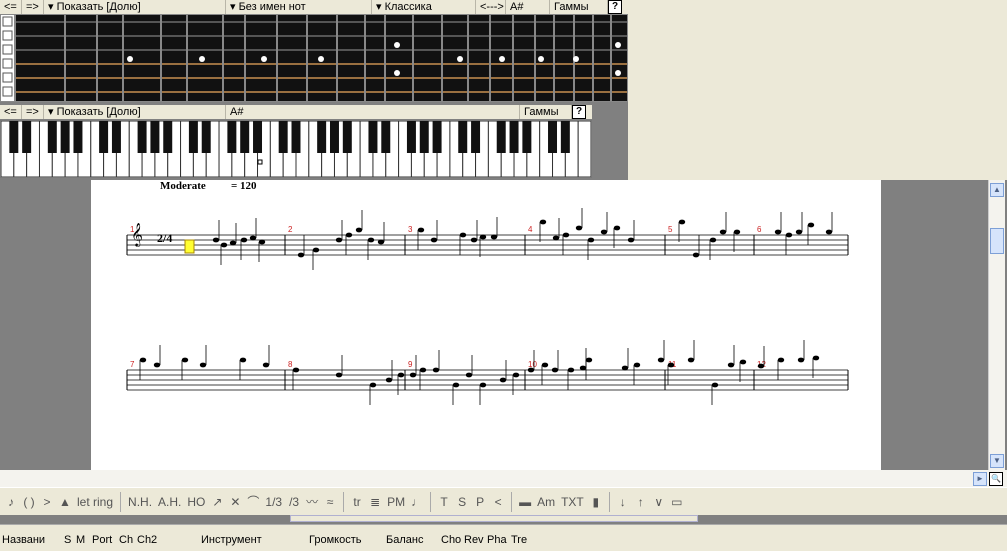 This screenshot has height=551, width=1007. I want to click on col-mute: M, so click(80, 540).